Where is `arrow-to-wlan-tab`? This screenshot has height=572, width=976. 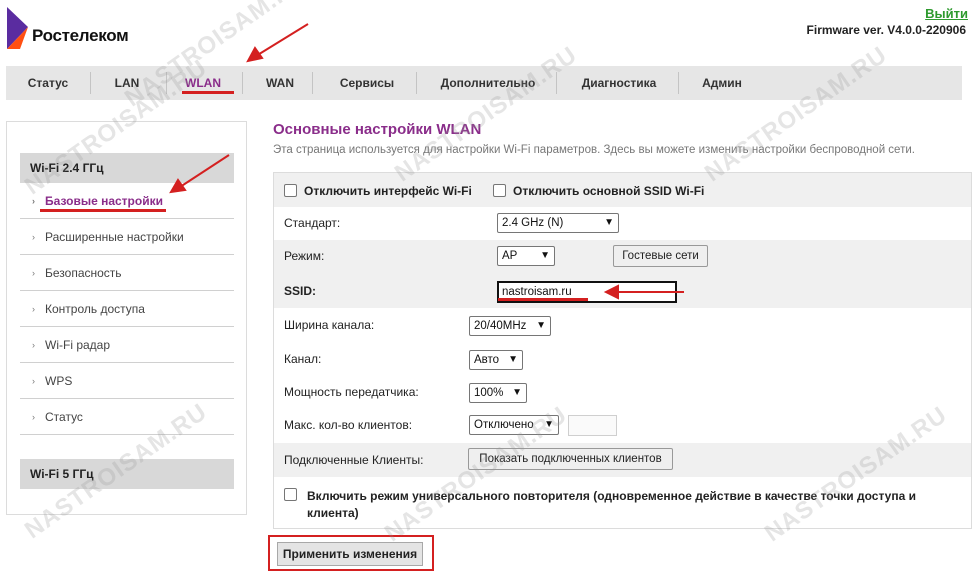 arrow-to-wlan-tab is located at coordinates (282, 40).